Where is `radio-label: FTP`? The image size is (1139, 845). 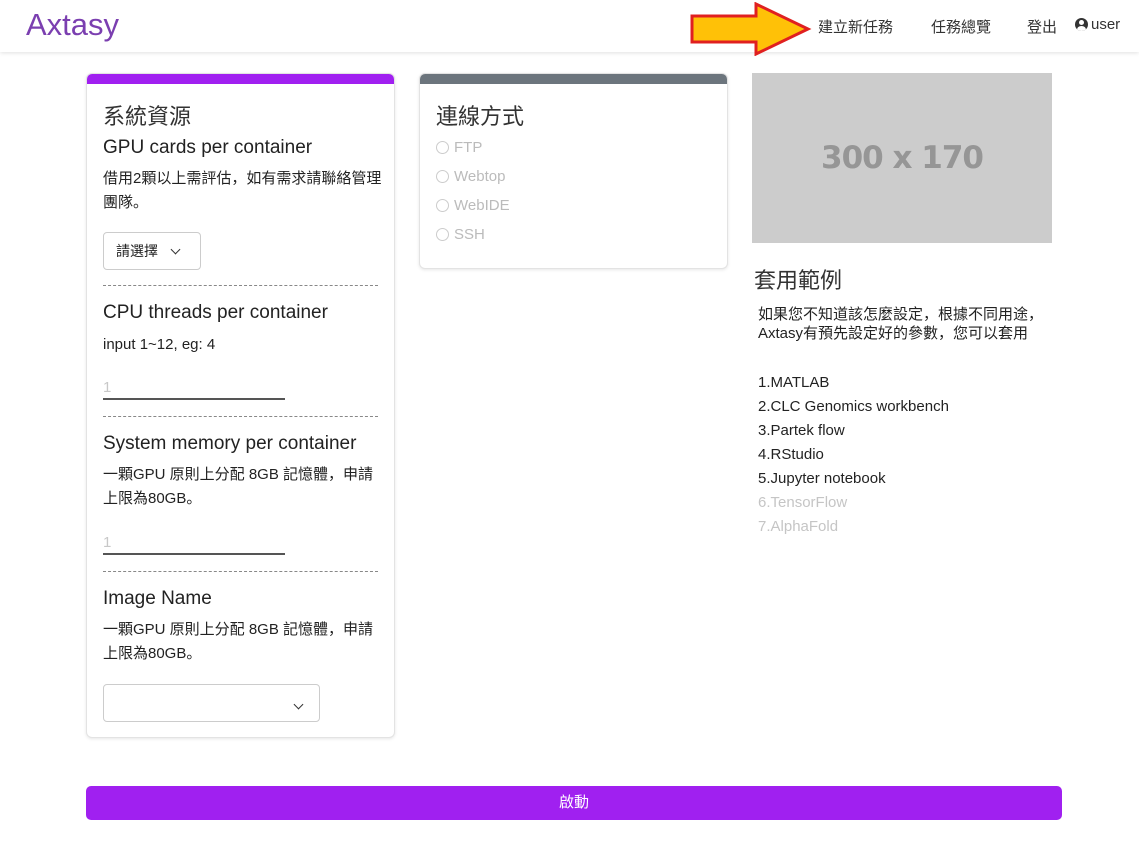
radio-label: FTP is located at coordinates (468, 147).